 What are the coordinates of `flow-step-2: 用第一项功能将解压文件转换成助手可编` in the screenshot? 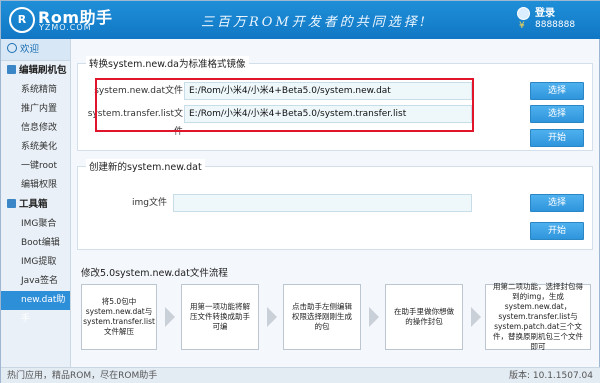 It's located at (220, 317).